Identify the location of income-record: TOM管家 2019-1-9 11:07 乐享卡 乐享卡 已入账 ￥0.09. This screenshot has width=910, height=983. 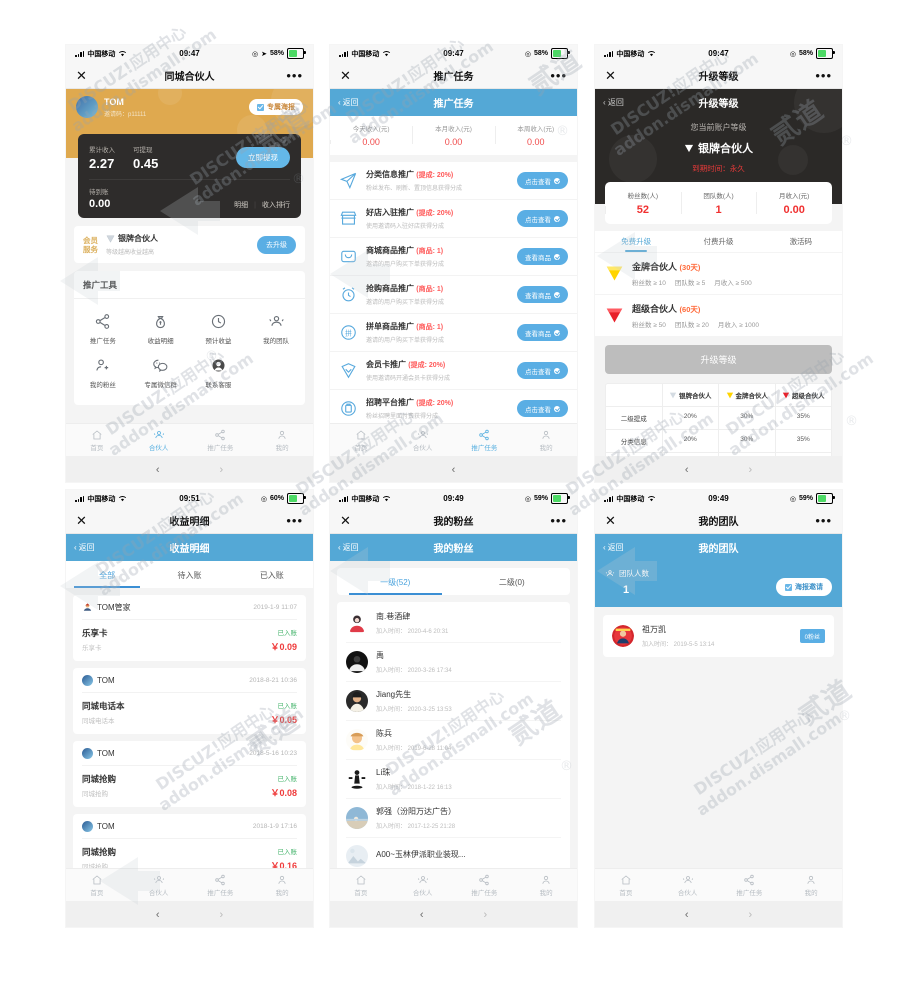
(189, 628).